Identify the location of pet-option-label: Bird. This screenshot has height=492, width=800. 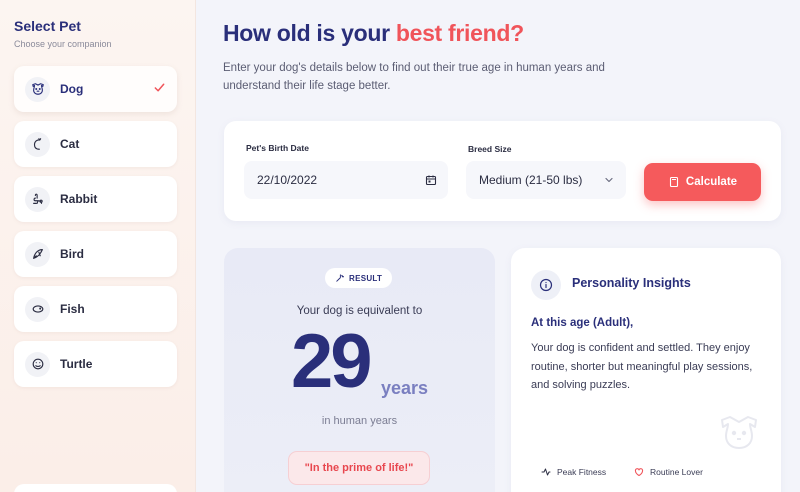
(72, 254).